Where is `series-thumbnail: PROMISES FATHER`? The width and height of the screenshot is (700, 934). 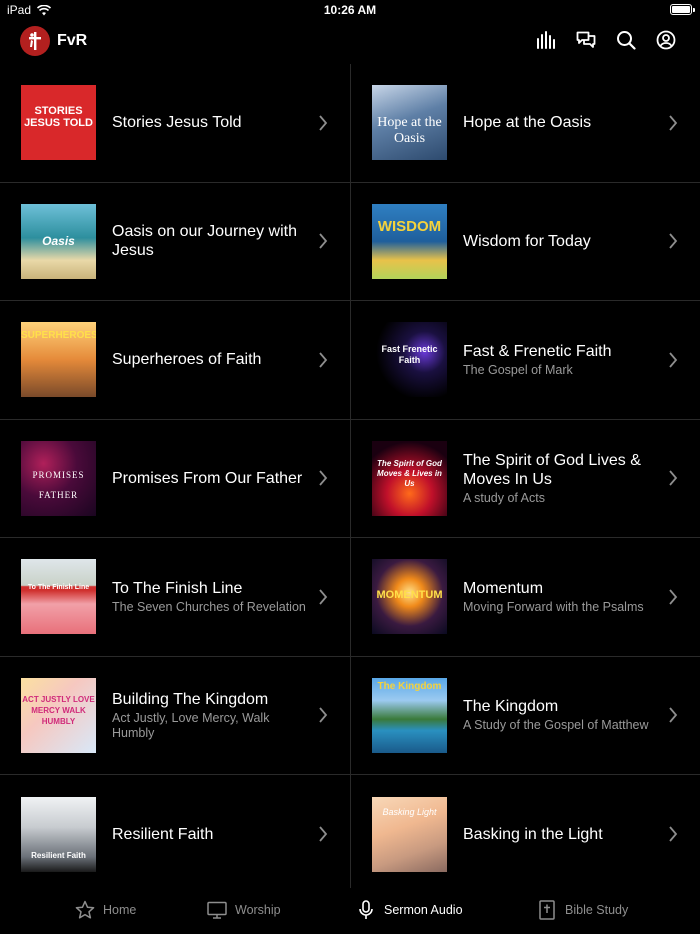 series-thumbnail: PROMISES FATHER is located at coordinates (58, 478).